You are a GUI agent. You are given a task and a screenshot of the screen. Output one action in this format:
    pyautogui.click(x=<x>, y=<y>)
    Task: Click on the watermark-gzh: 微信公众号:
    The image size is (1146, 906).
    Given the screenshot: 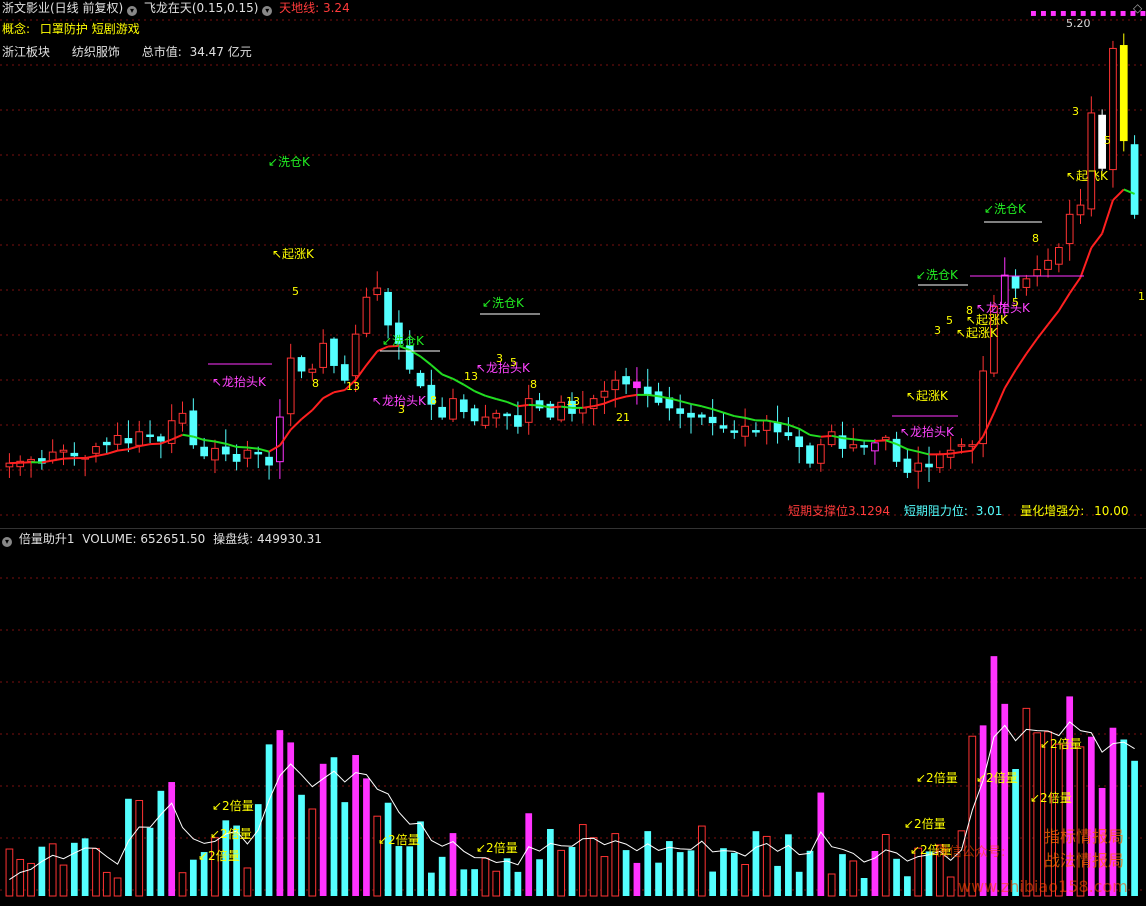 What is the action you would take?
    pyautogui.click(x=971, y=852)
    